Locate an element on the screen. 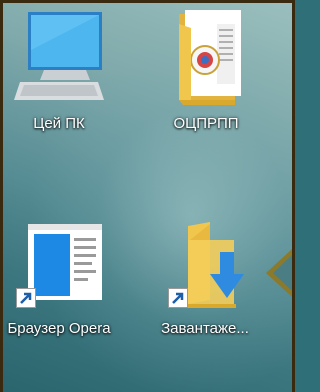  folder-with-documents-icon is located at coordinates (206, 57).